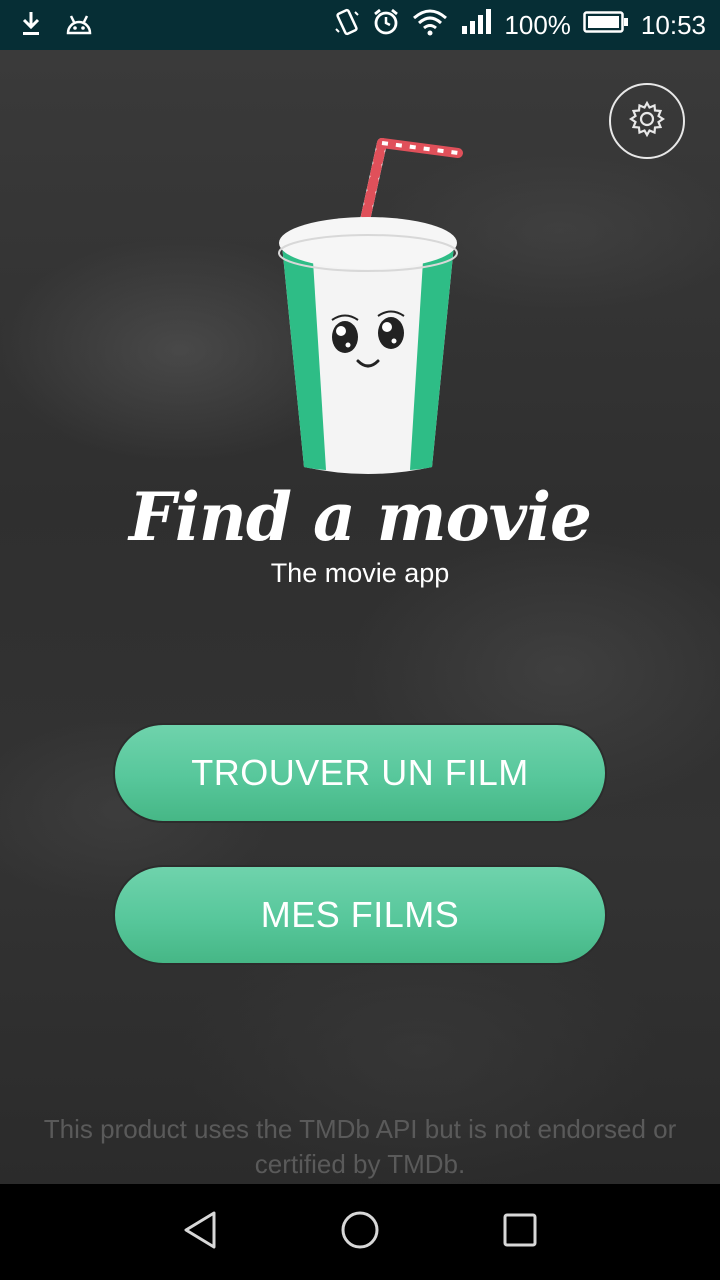 This screenshot has height=1280, width=720. I want to click on battery-percent: 100%, so click(537, 24).